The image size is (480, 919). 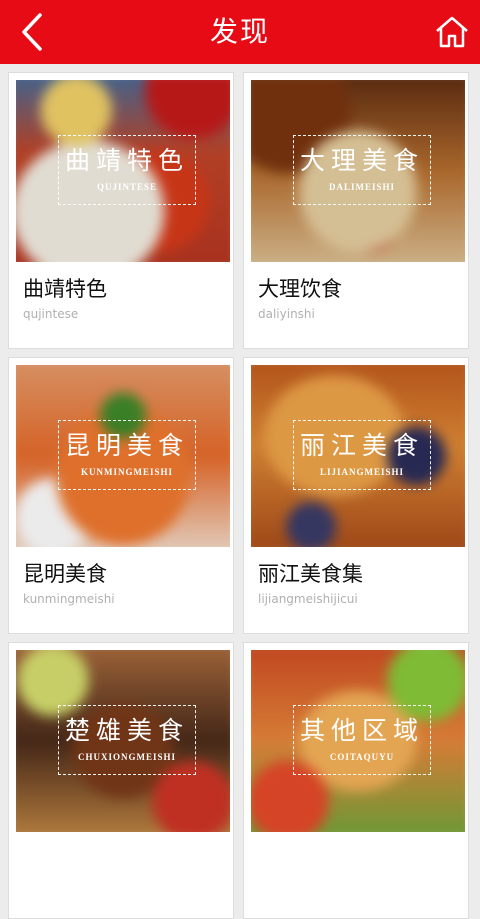 I want to click on card-photo: 大理美食 DALIMEISHI, so click(x=358, y=171).